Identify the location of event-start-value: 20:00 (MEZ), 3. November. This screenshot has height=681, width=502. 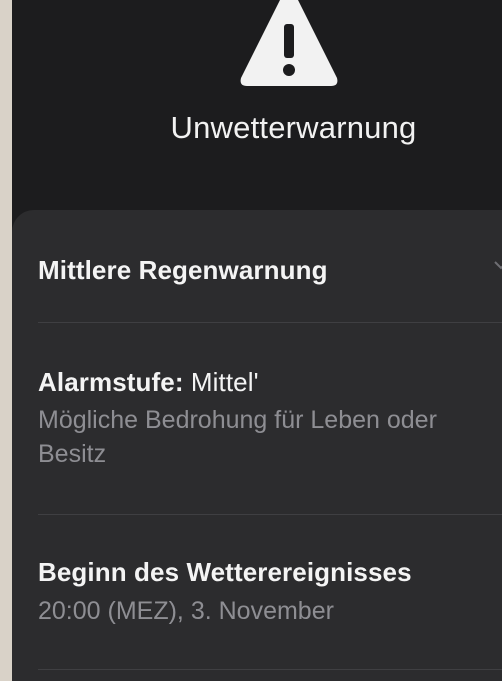
(186, 611).